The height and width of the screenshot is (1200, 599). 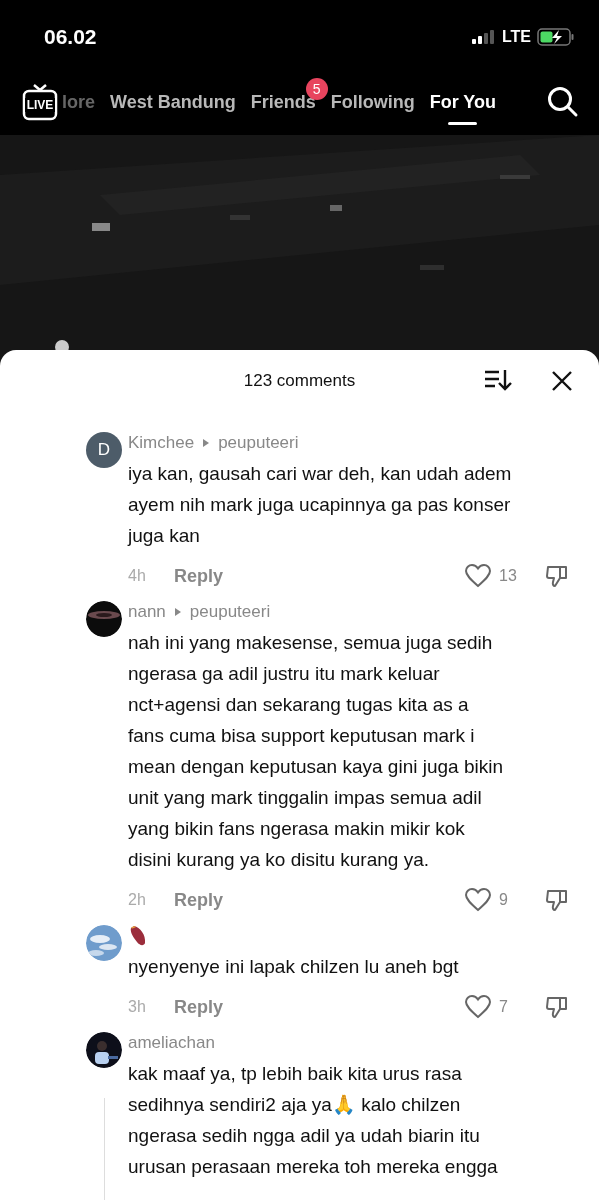 I want to click on comment-time: 2h, so click(x=137, y=900).